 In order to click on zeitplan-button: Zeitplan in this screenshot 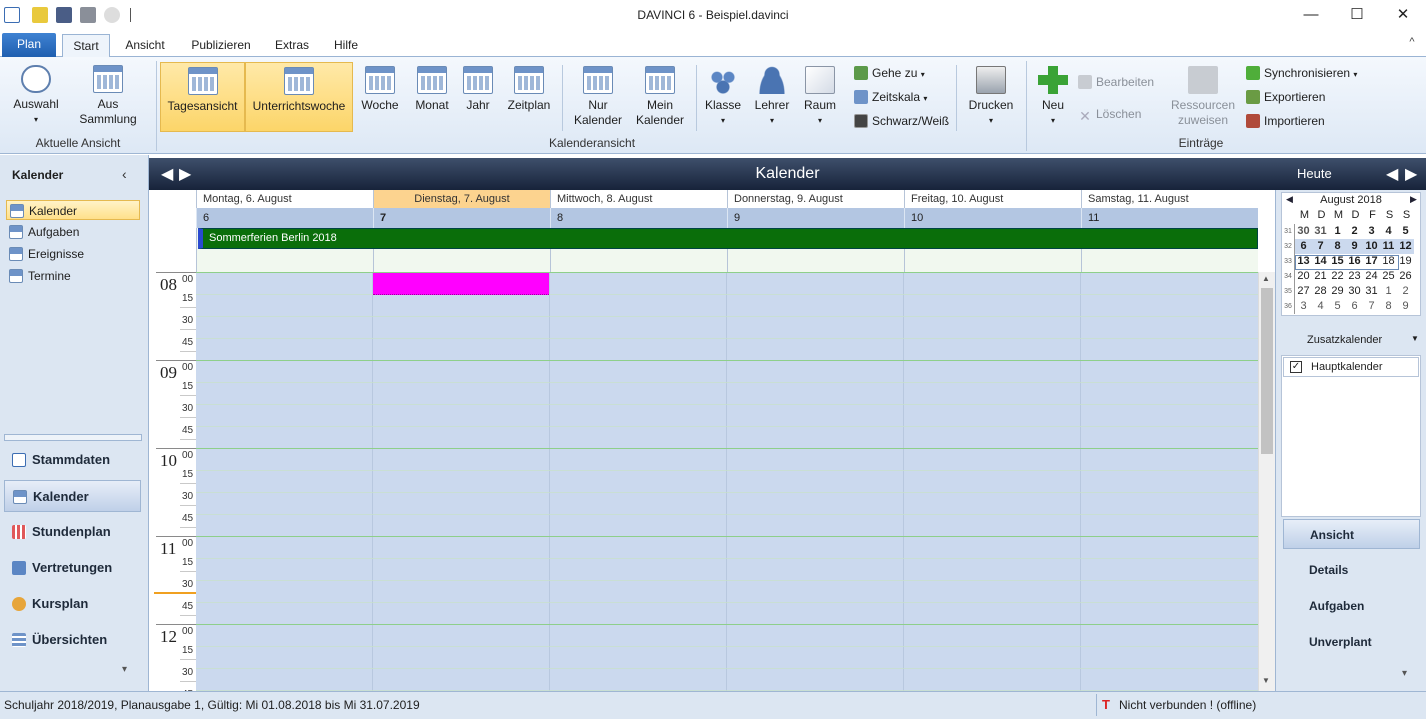, I will do `click(529, 89)`.